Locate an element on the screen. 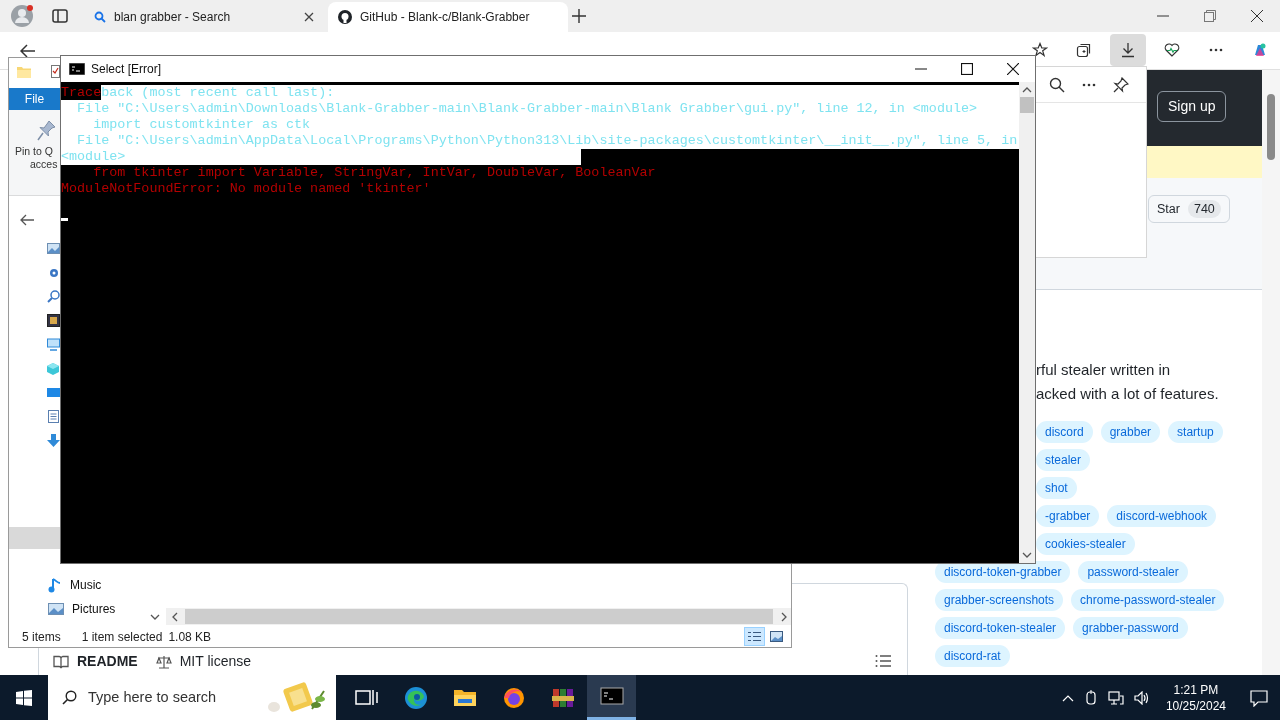 The height and width of the screenshot is (720, 1280). search-field: Type here to search is located at coordinates (192, 697).